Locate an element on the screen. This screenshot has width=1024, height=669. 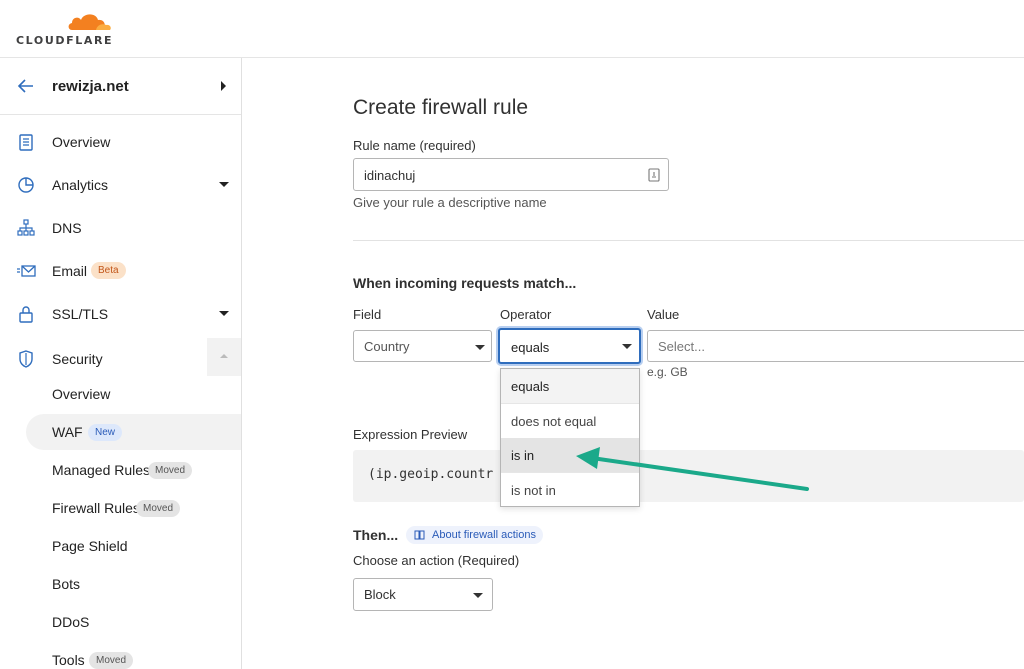
sidebar-subitem-label: Tools is located at coordinates (68, 660).